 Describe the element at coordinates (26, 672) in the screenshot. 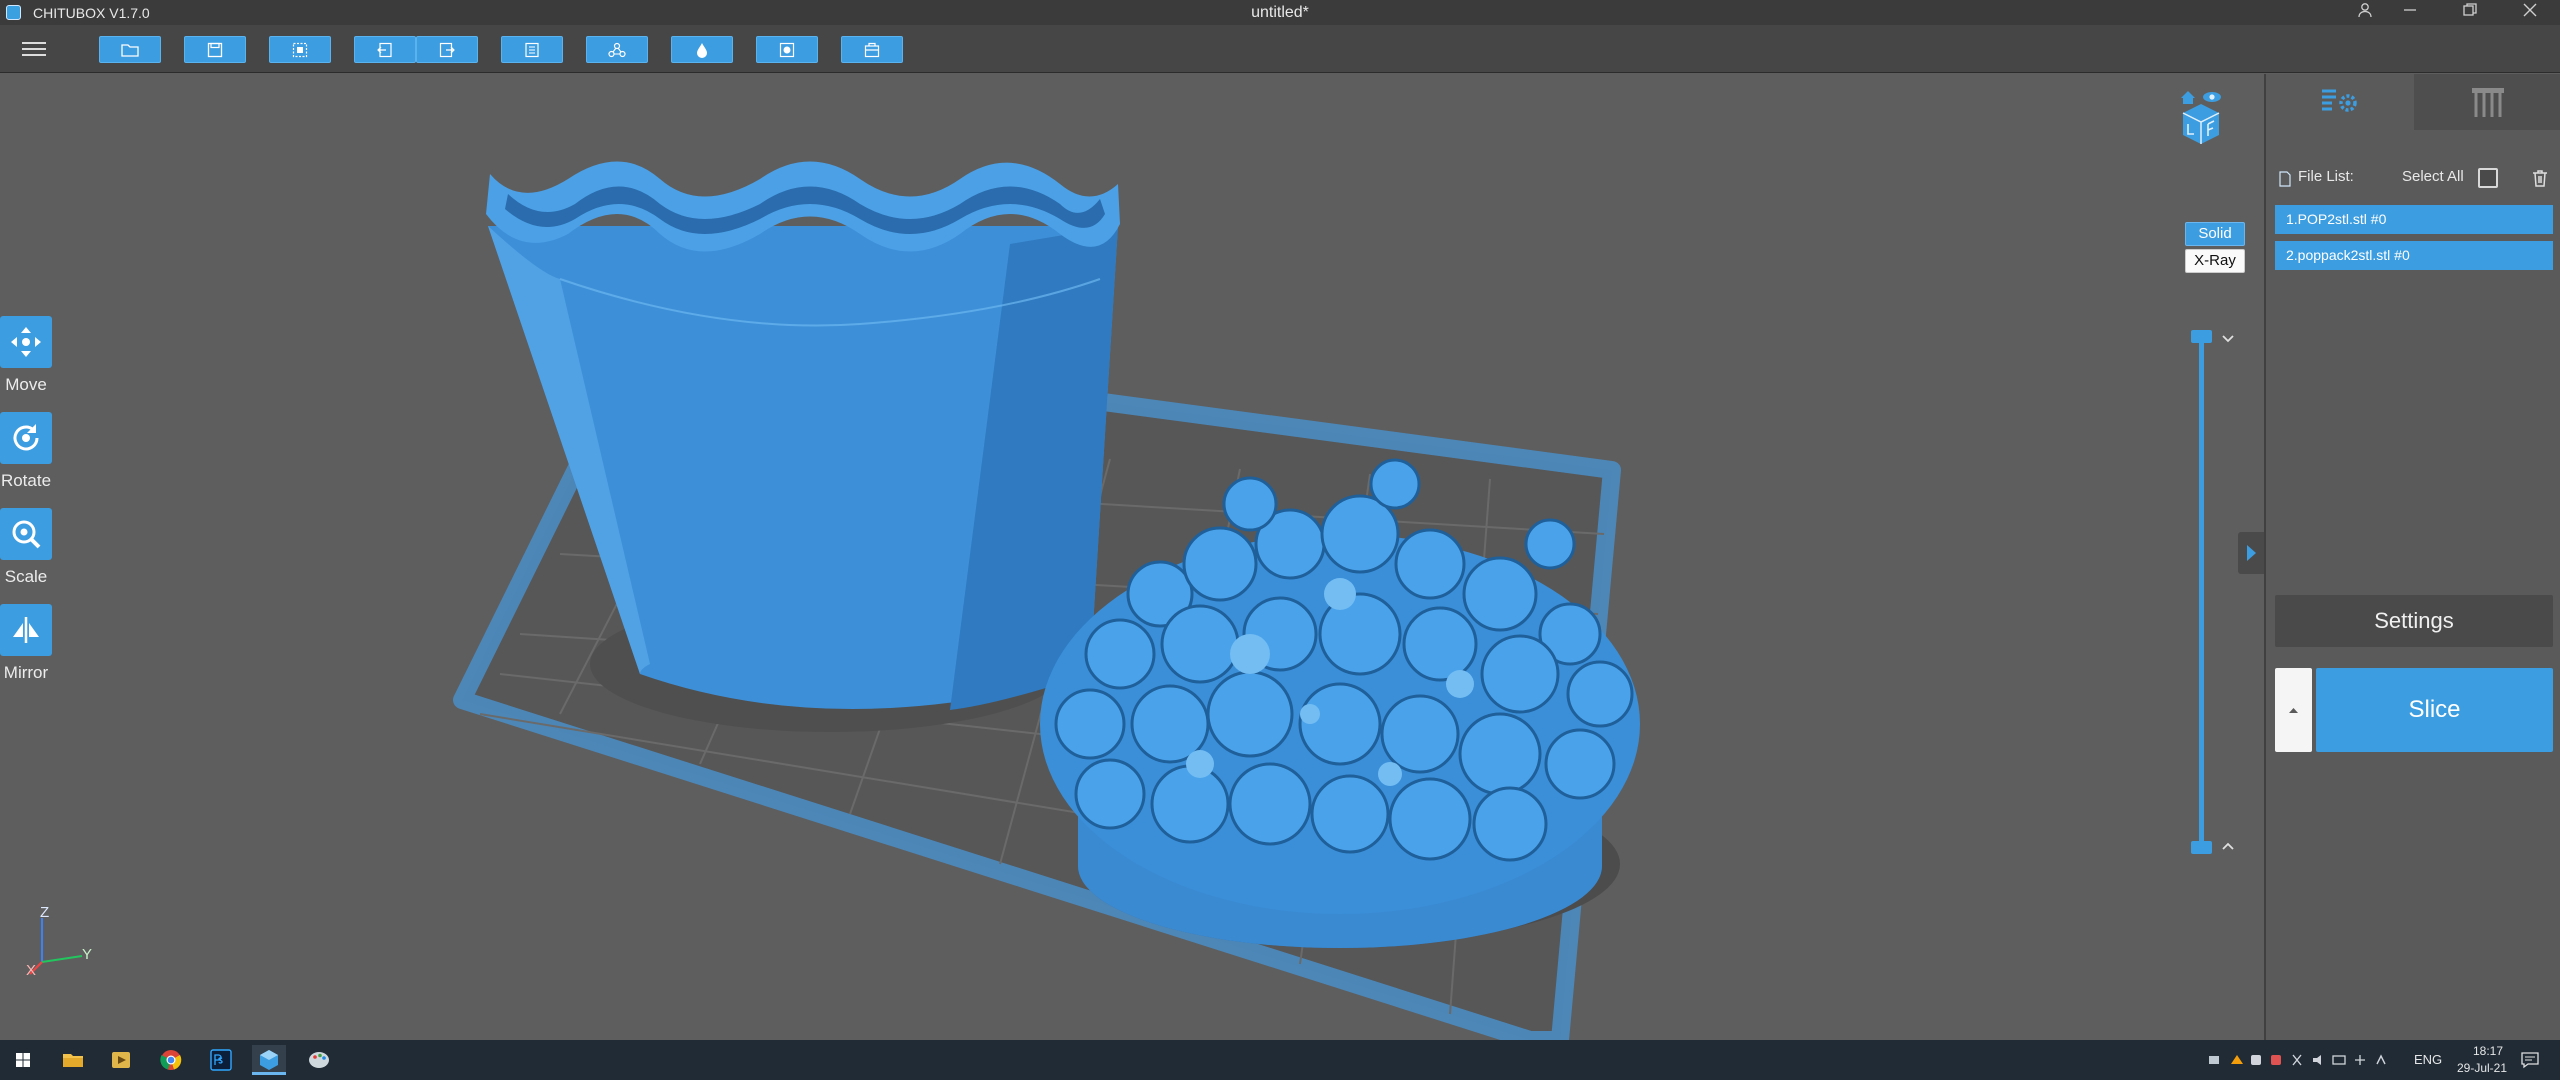

I see `mirror-label: Mirror` at that location.